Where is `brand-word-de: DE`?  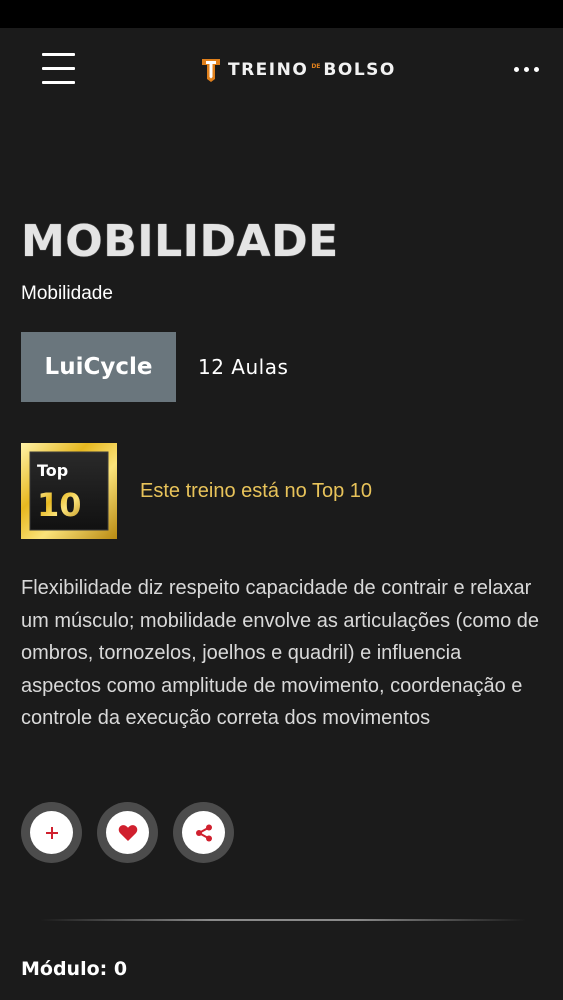
brand-word-de: DE is located at coordinates (316, 66).